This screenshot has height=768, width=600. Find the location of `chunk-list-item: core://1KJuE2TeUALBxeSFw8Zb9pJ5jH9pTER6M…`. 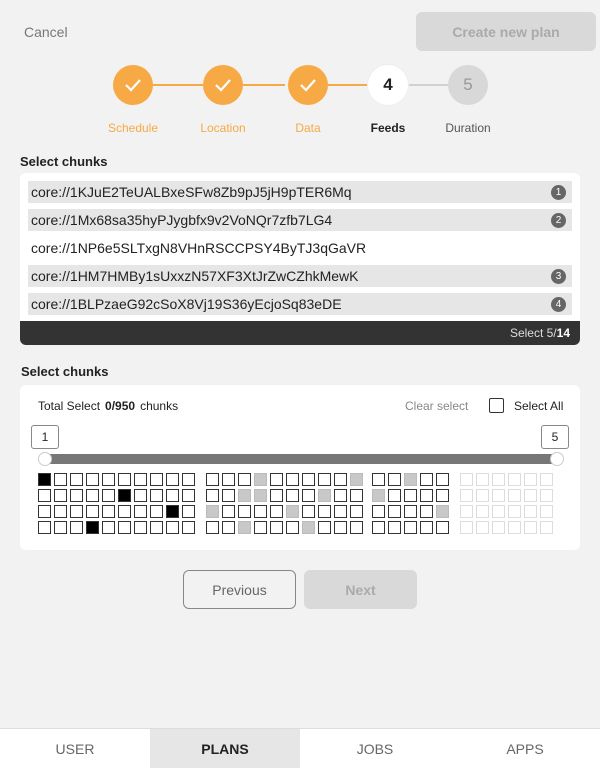

chunk-list-item: core://1KJuE2TeUALBxeSFw8Zb9pJ5jH9pTER6M… is located at coordinates (300, 192).